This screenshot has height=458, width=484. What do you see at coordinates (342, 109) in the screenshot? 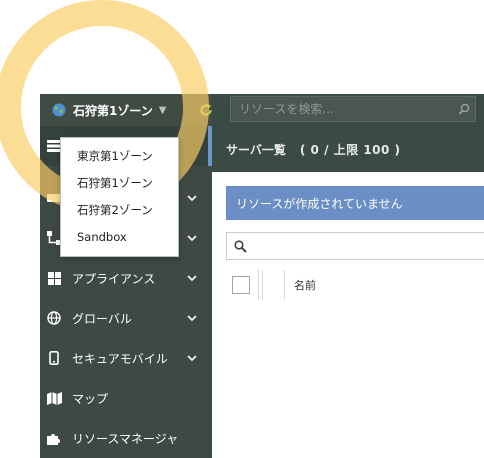
I see `search-input` at bounding box center [342, 109].